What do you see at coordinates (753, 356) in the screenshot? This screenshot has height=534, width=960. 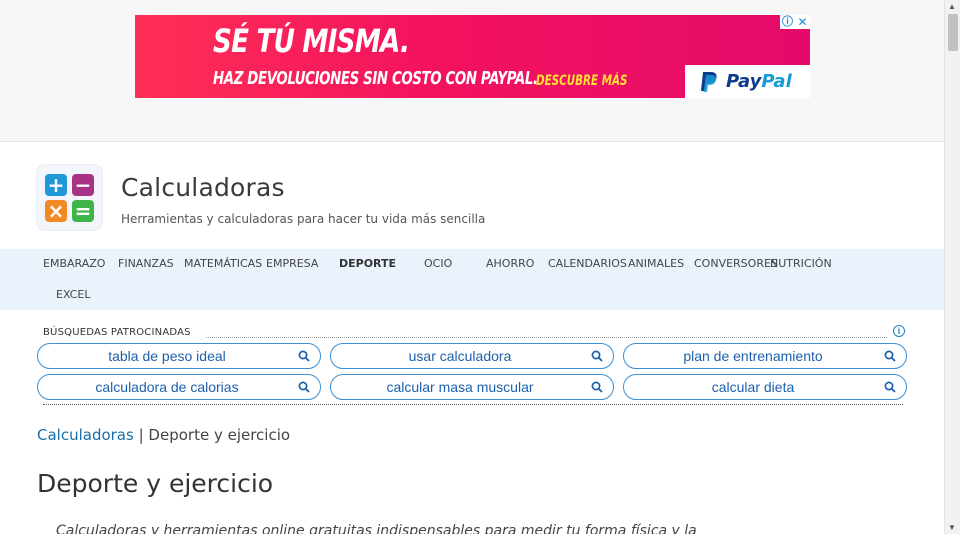 I see `sponsored-search-text: plan de entrenamiento` at bounding box center [753, 356].